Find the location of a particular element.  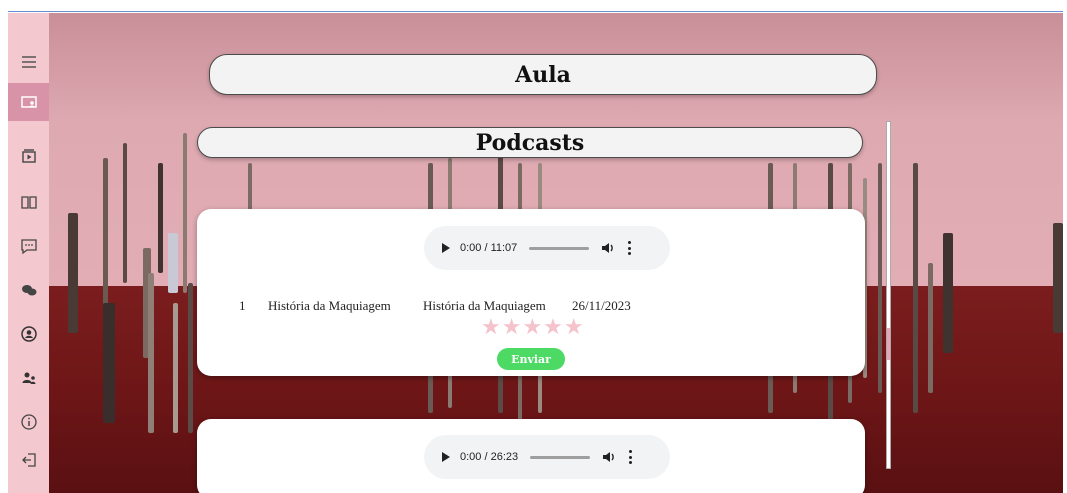

window-top-border is located at coordinates (533, 6).